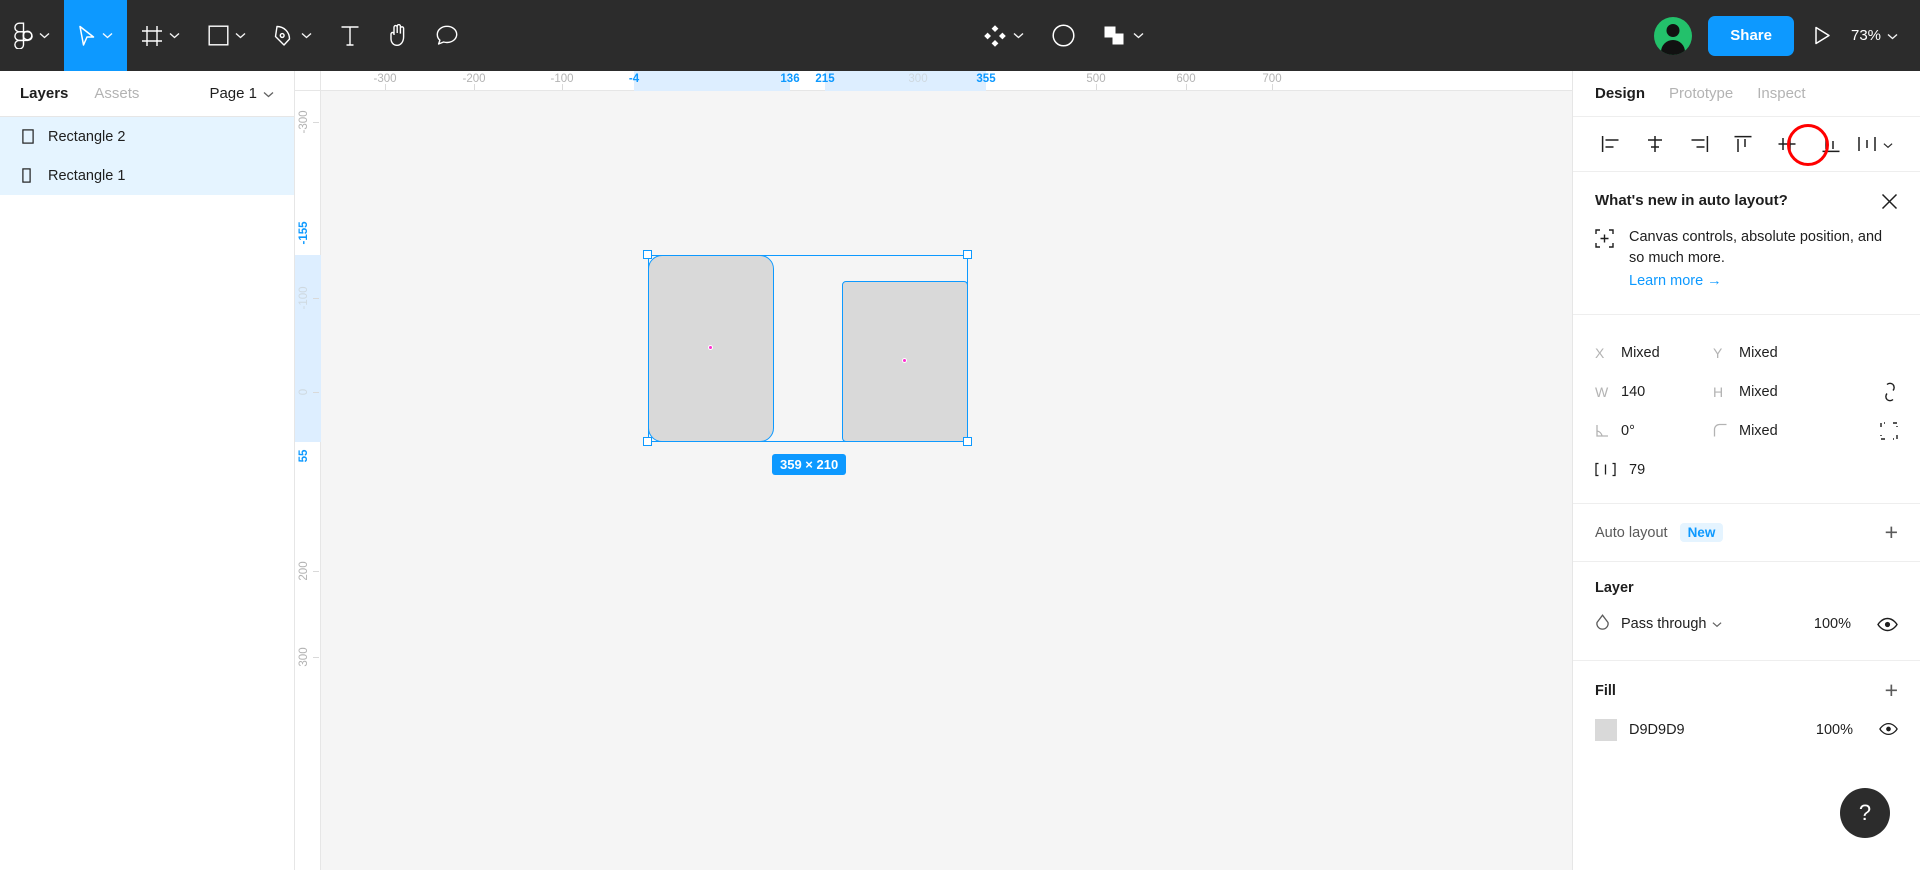  I want to click on height-field: H Mixed, so click(1772, 392).